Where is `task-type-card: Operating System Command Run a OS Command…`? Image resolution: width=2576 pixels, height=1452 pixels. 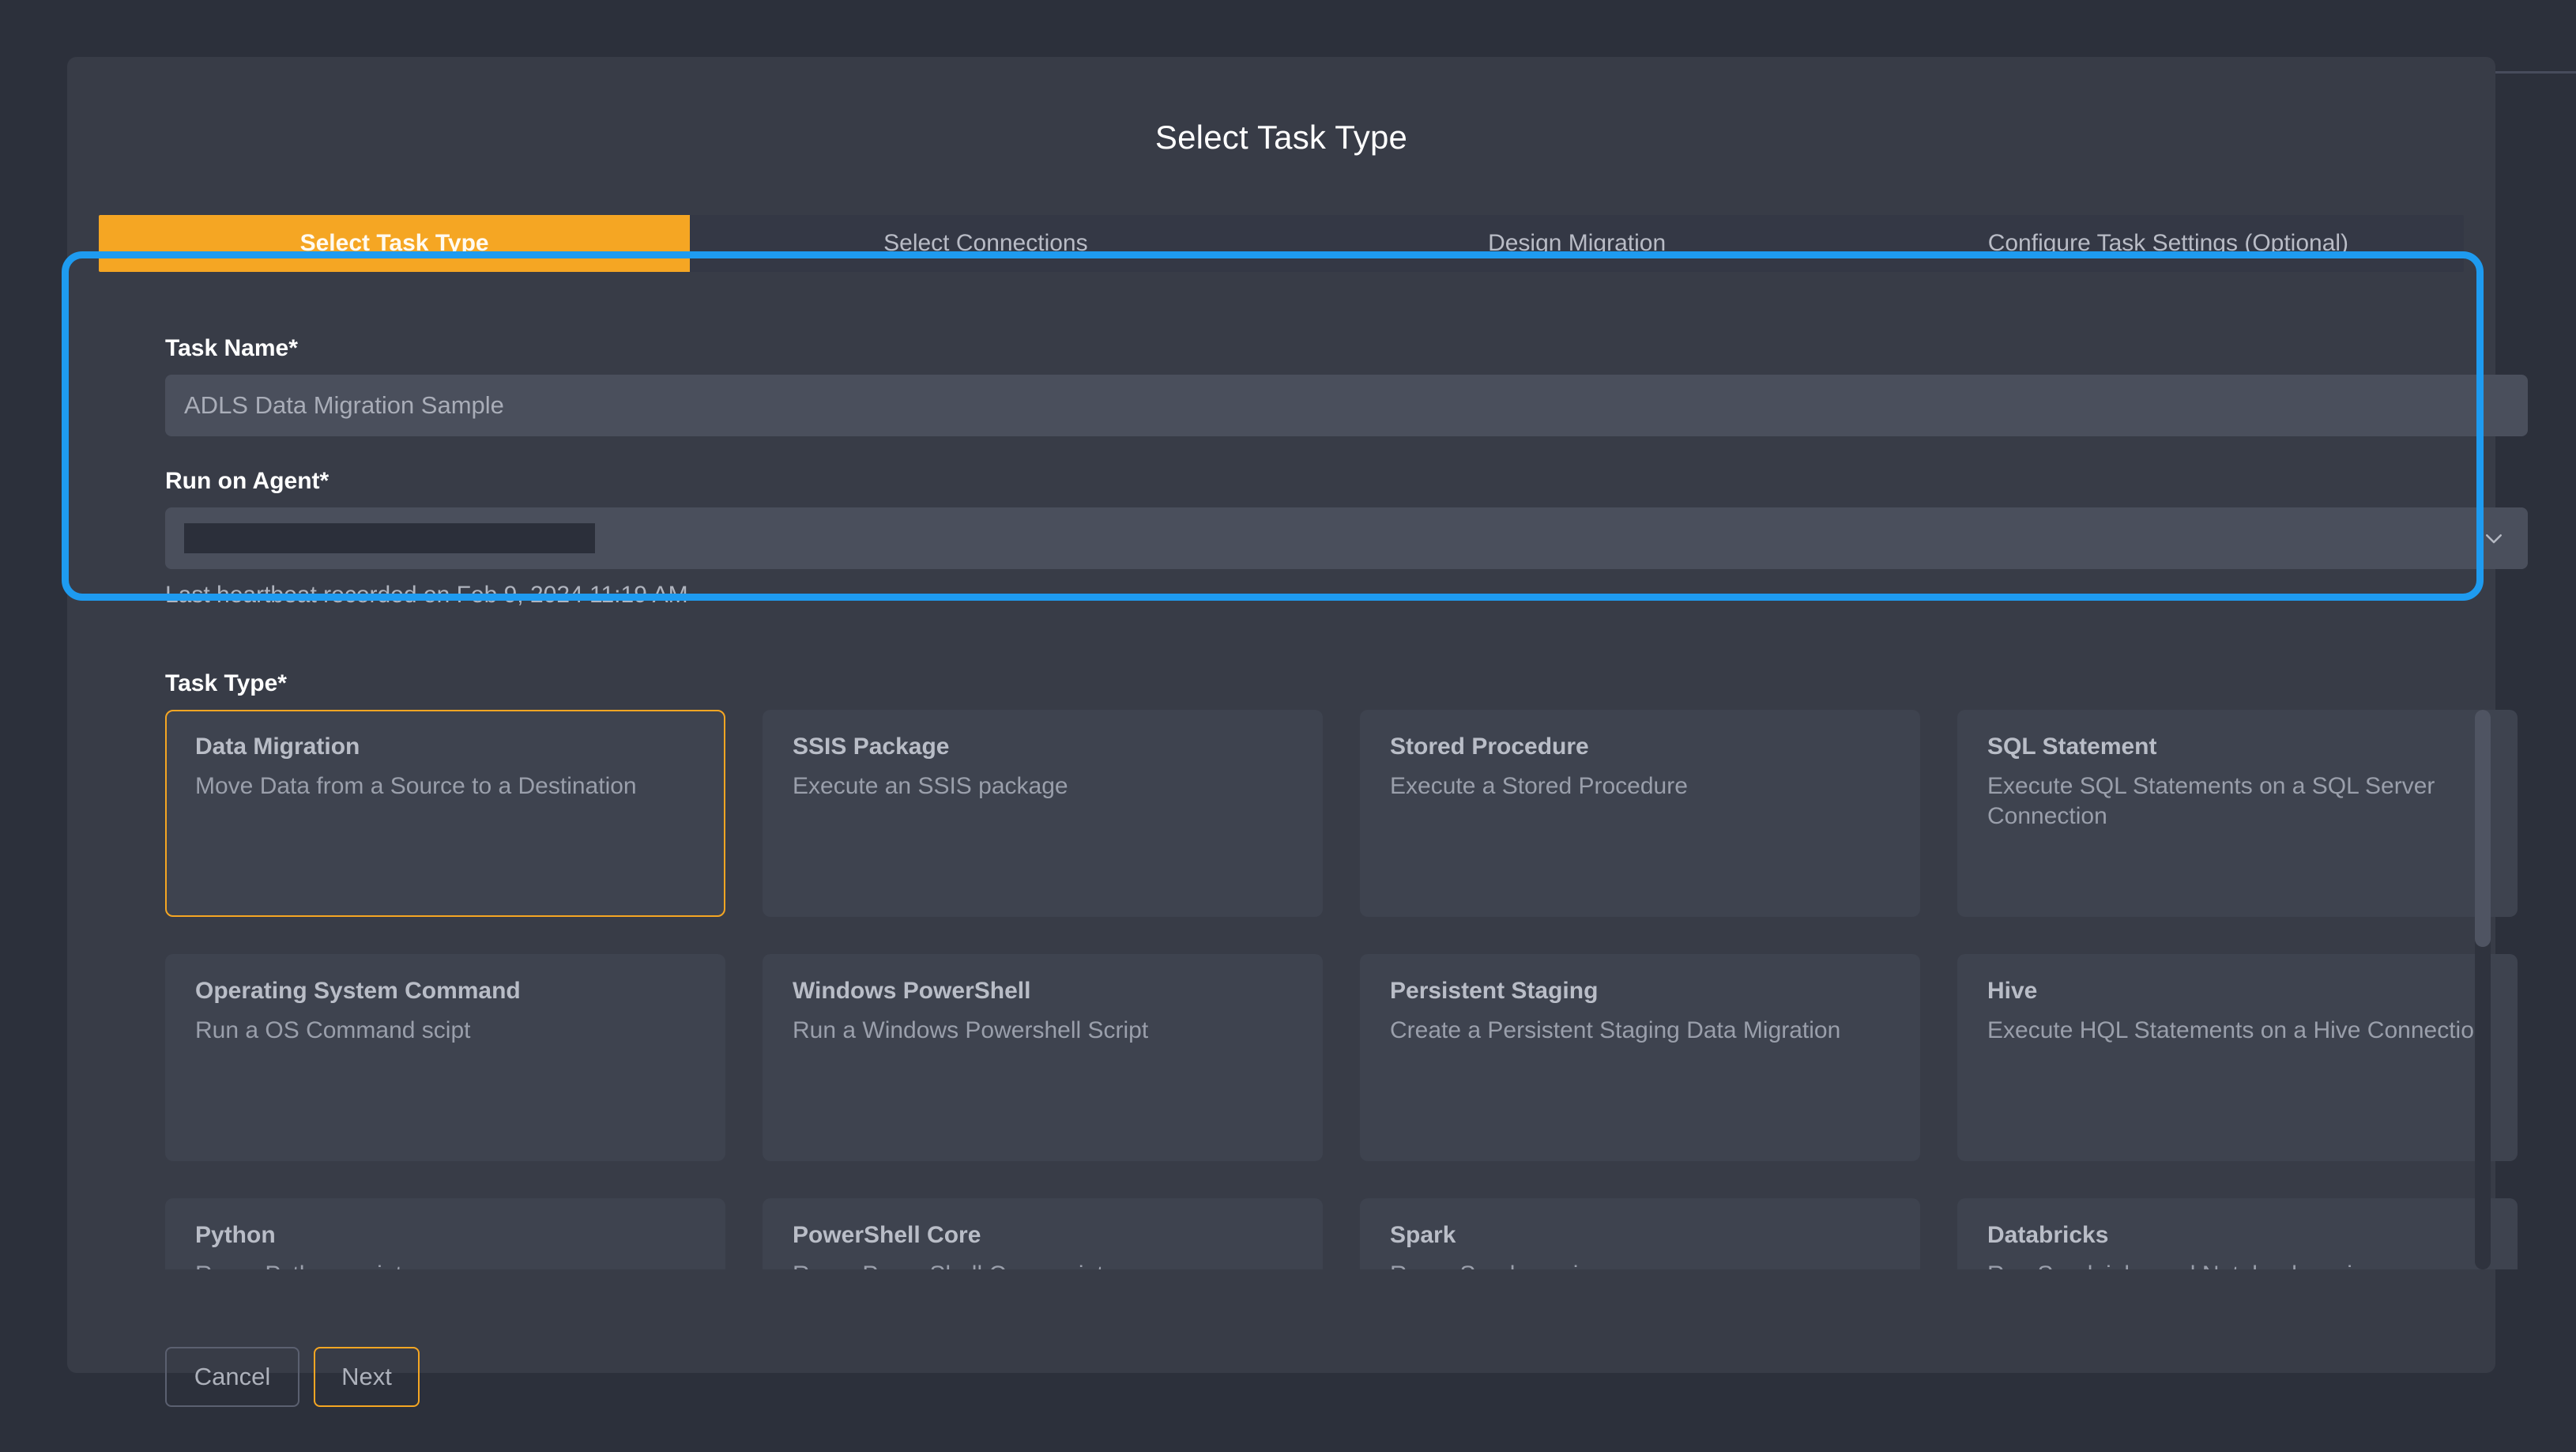 task-type-card: Operating System Command Run a OS Command… is located at coordinates (445, 1057).